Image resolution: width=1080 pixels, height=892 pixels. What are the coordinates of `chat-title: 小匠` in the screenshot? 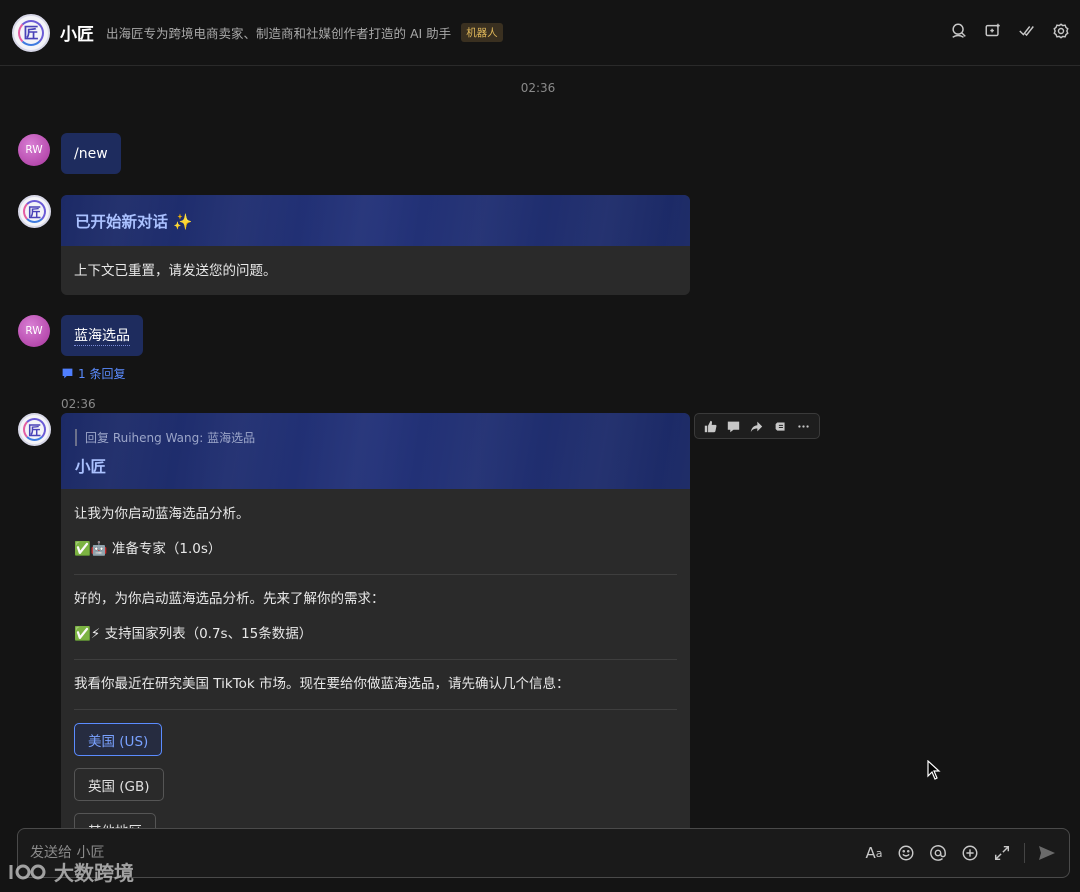 It's located at (77, 32).